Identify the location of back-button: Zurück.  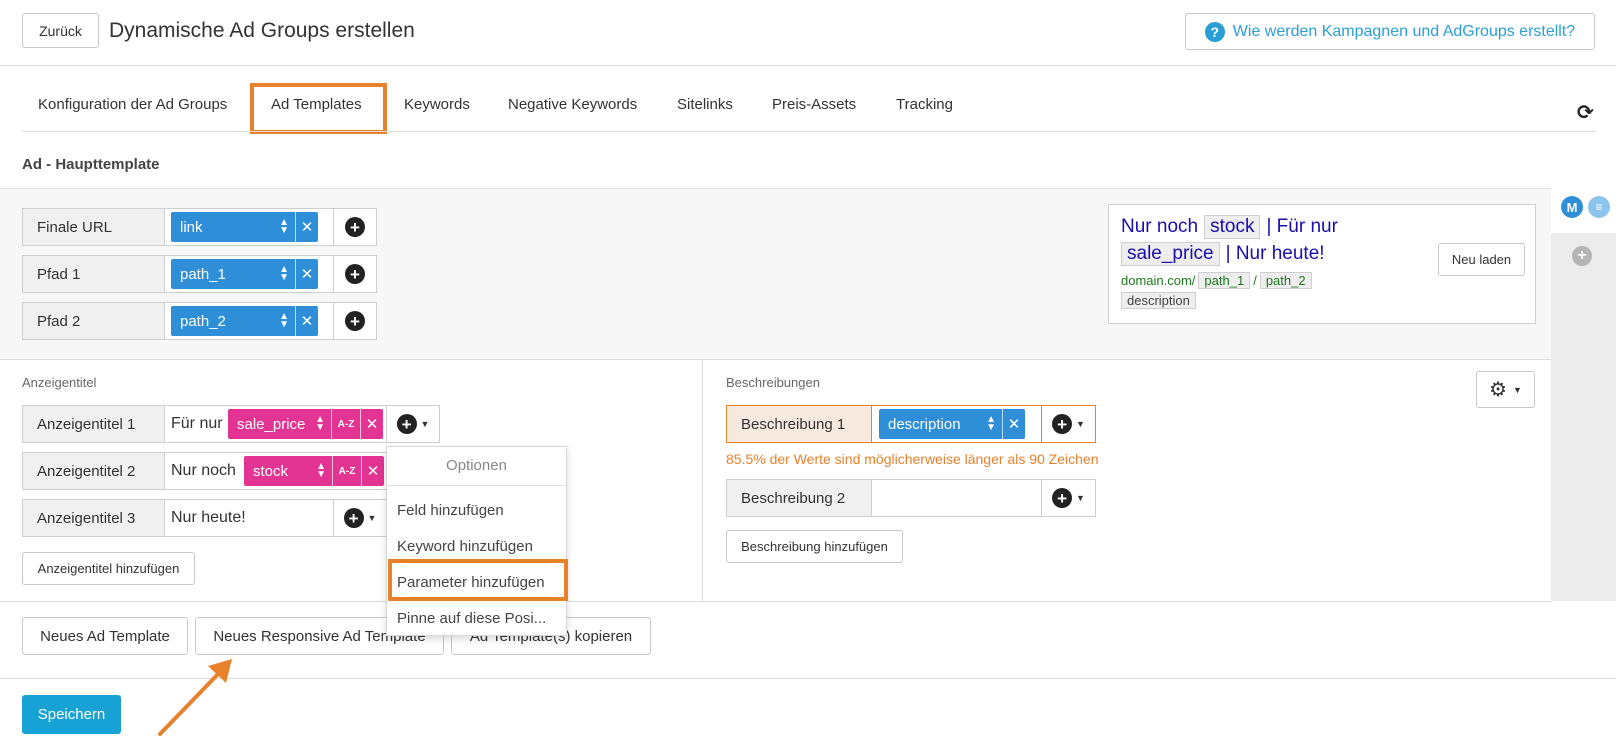
(60, 30).